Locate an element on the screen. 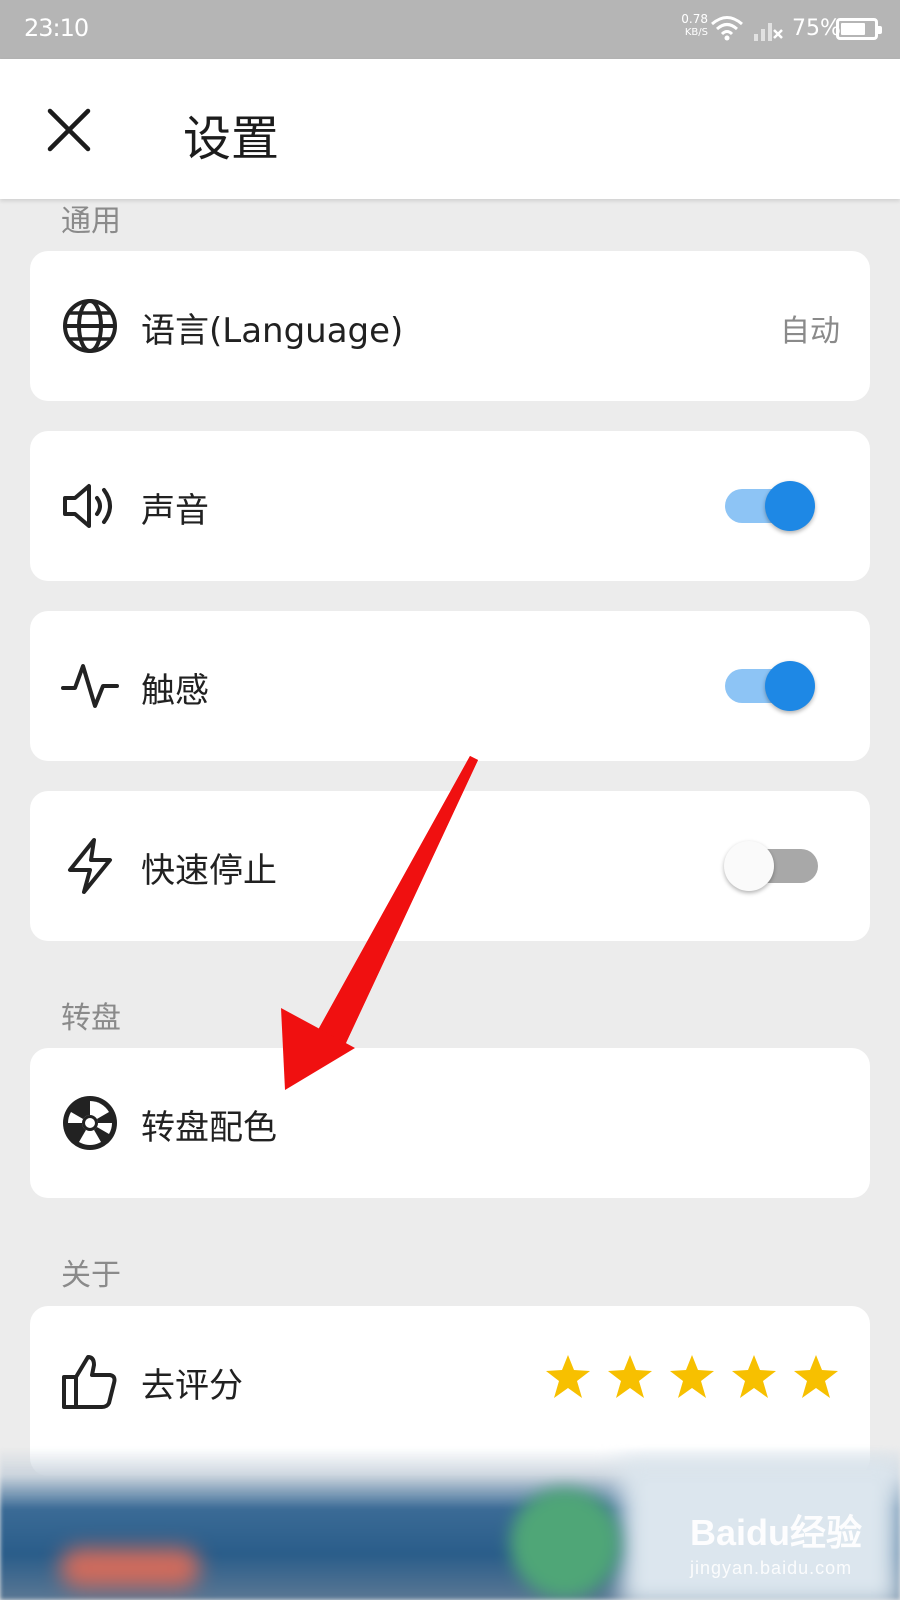 This screenshot has width=900, height=1600. signal-icon is located at coordinates (768, 32).